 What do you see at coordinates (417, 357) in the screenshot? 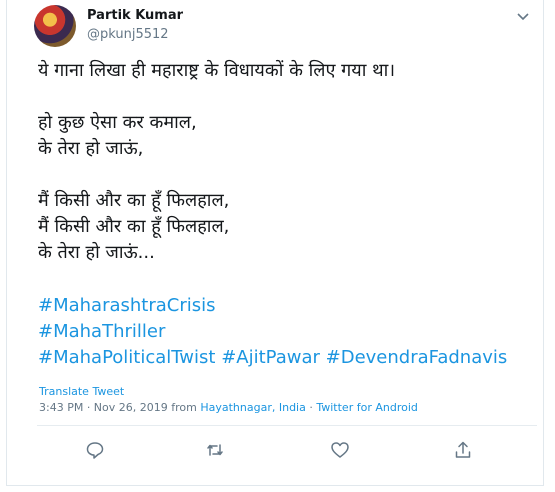
I see `hashtag-link: #DevendraFadnavis` at bounding box center [417, 357].